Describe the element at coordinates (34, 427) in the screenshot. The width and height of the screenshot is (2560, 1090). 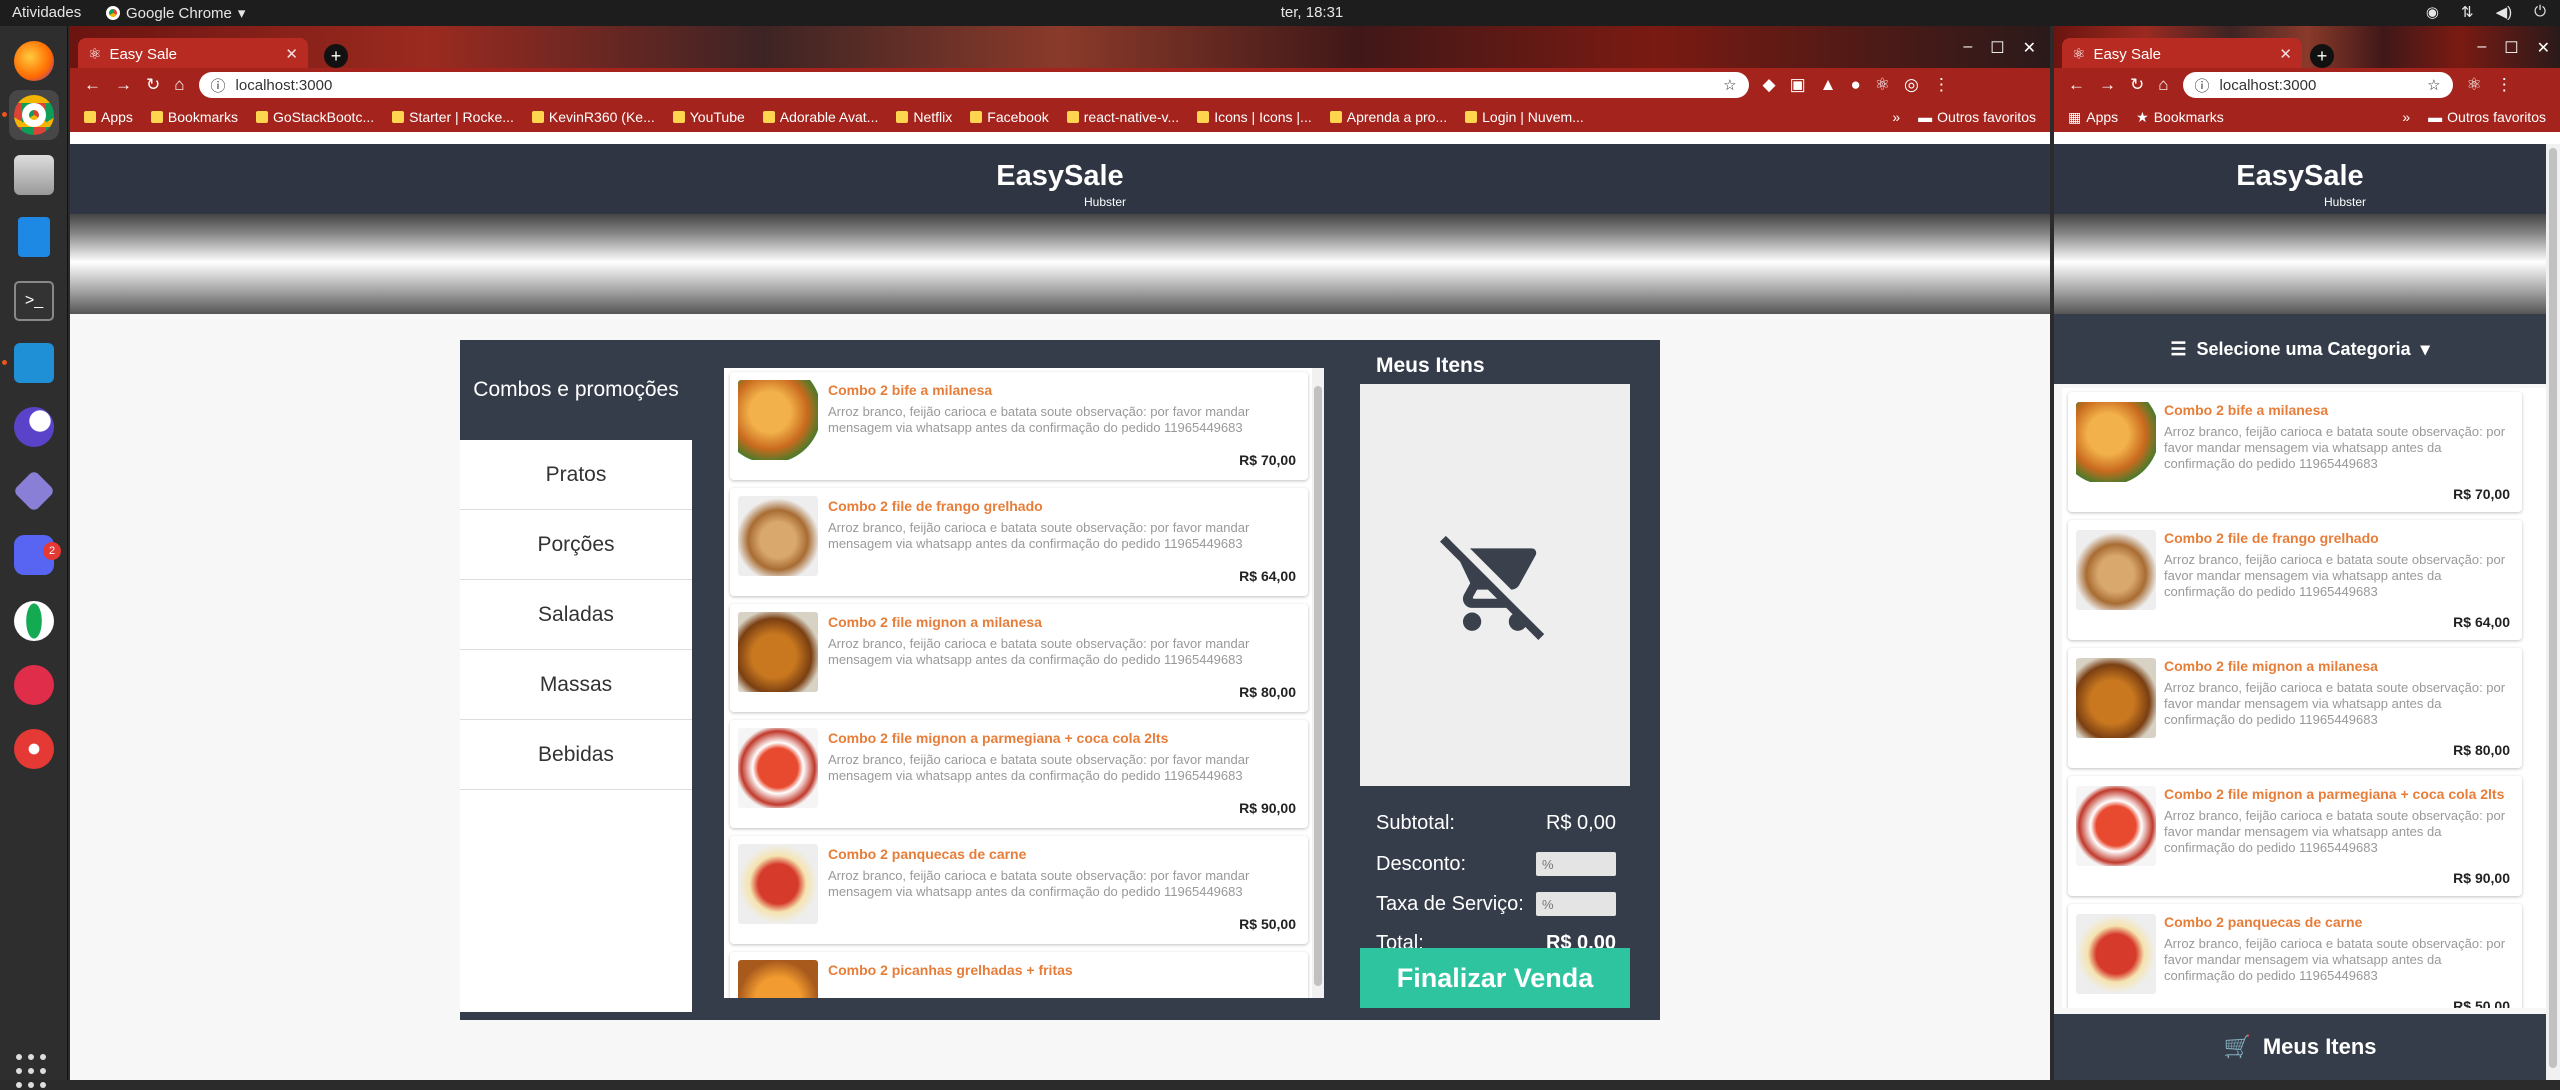
I see `dock-eclipse-app` at that location.